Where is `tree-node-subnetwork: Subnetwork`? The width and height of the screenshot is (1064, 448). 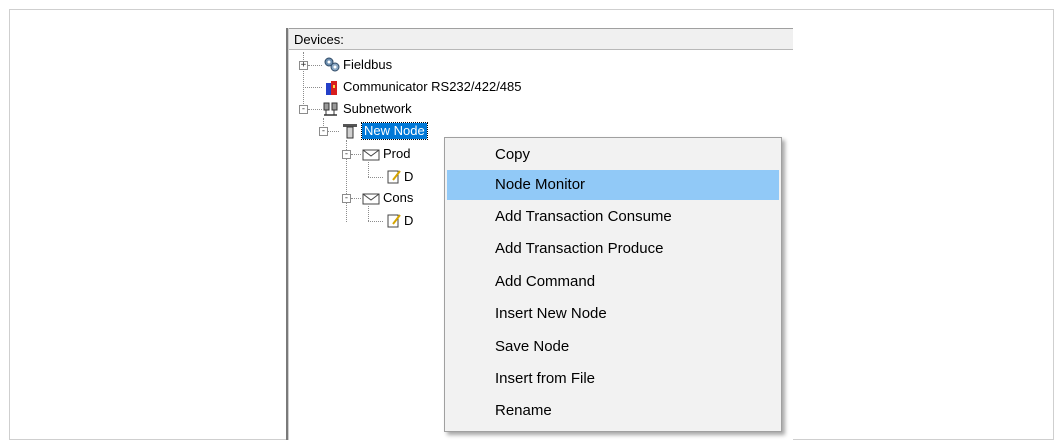 tree-node-subnetwork: Subnetwork is located at coordinates (377, 109).